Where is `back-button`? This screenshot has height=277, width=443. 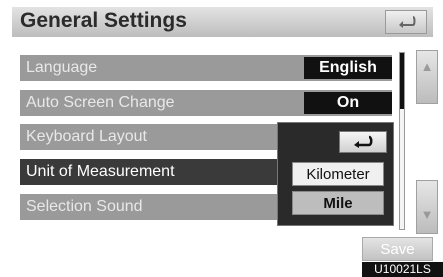 back-button is located at coordinates (406, 22).